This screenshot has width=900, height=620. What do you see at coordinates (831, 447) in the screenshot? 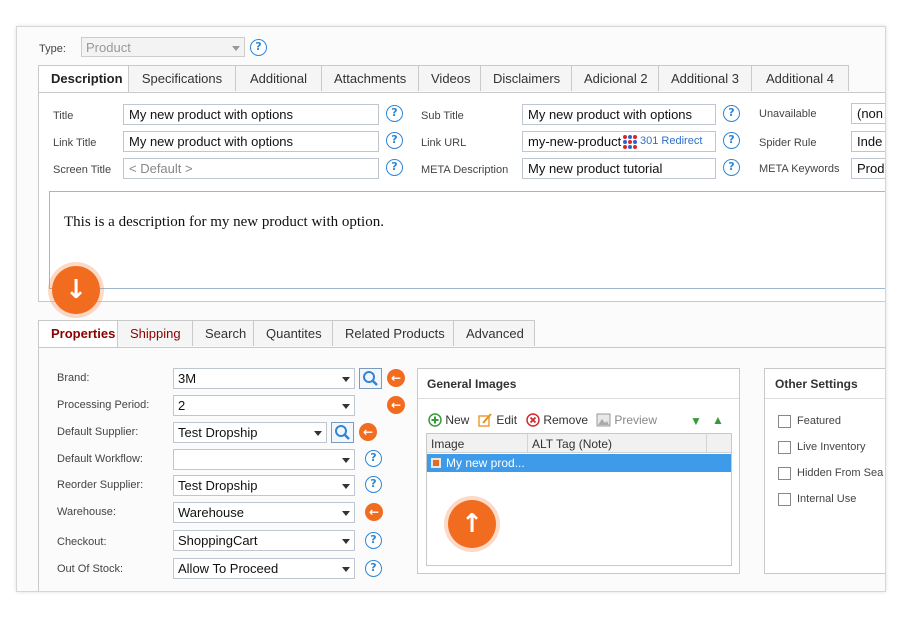
I see `live-inventory-label: Live Inventory` at bounding box center [831, 447].